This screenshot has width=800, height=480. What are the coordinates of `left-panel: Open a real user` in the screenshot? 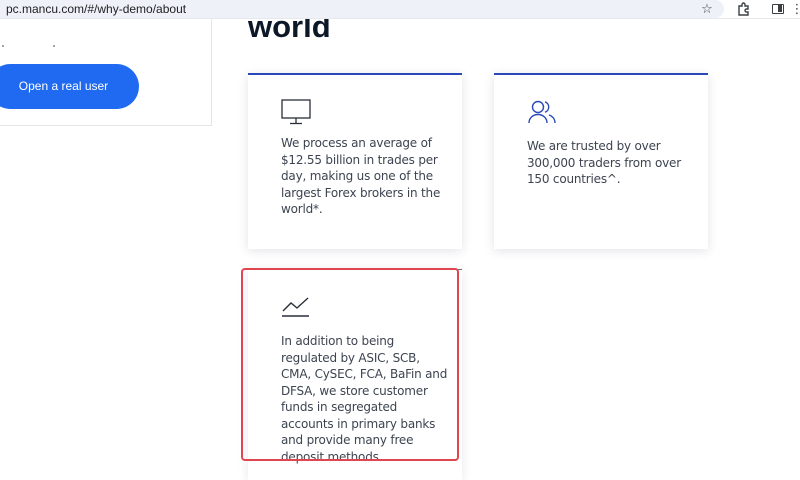 It's located at (106, 72).